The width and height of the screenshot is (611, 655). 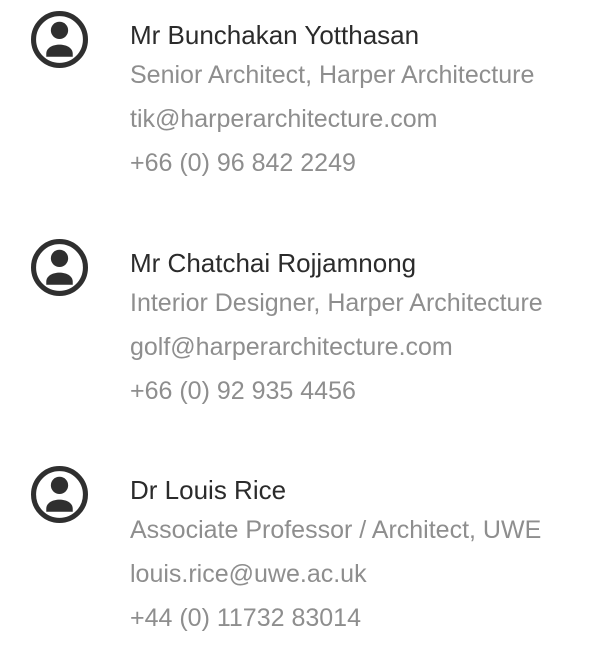 What do you see at coordinates (336, 303) in the screenshot?
I see `contact-role: Interior Designer, Harper Architecture` at bounding box center [336, 303].